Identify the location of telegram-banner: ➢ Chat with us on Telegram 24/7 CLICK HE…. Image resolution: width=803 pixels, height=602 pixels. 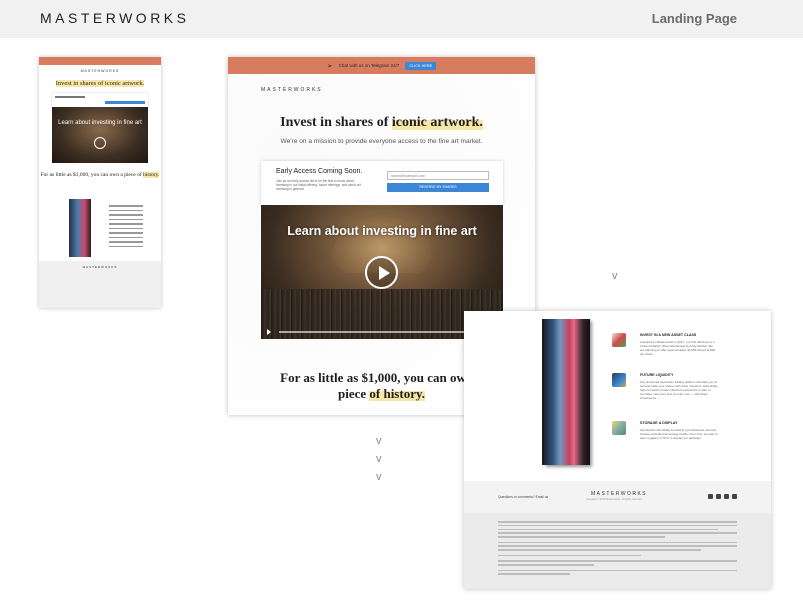
(381, 65).